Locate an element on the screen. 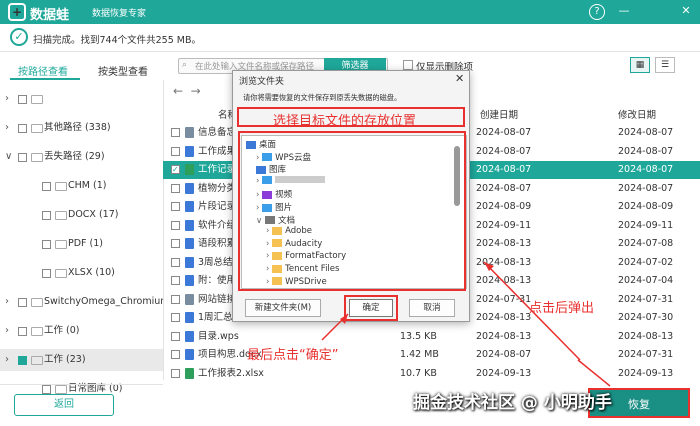 This screenshot has height=426, width=700. annotation-arrows is located at coordinates (466, 324).